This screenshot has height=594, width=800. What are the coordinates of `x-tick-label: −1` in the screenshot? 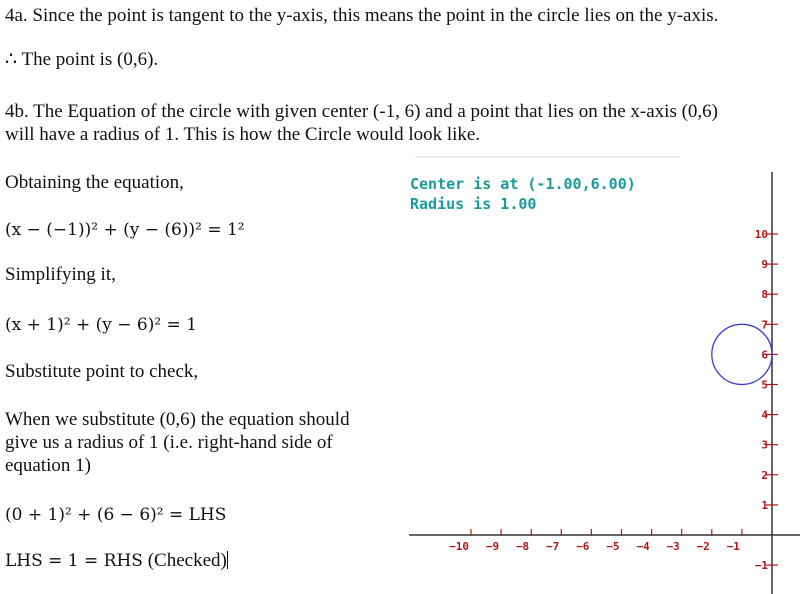 It's located at (734, 546).